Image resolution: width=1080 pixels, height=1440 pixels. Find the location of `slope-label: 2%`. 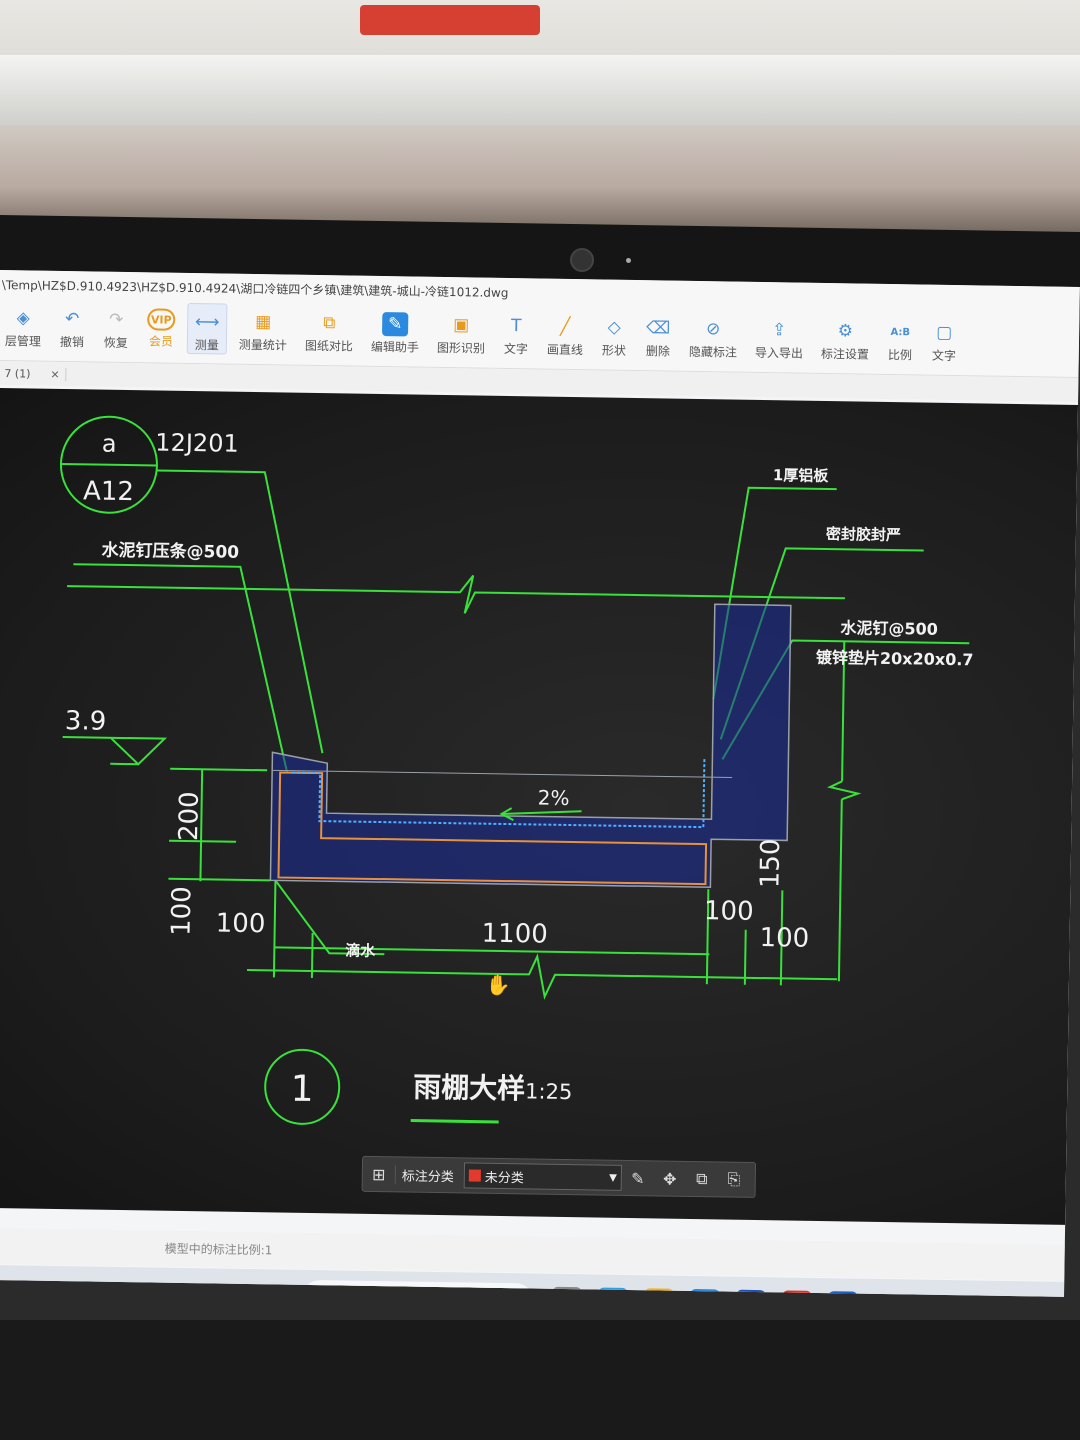

slope-label: 2% is located at coordinates (554, 798).